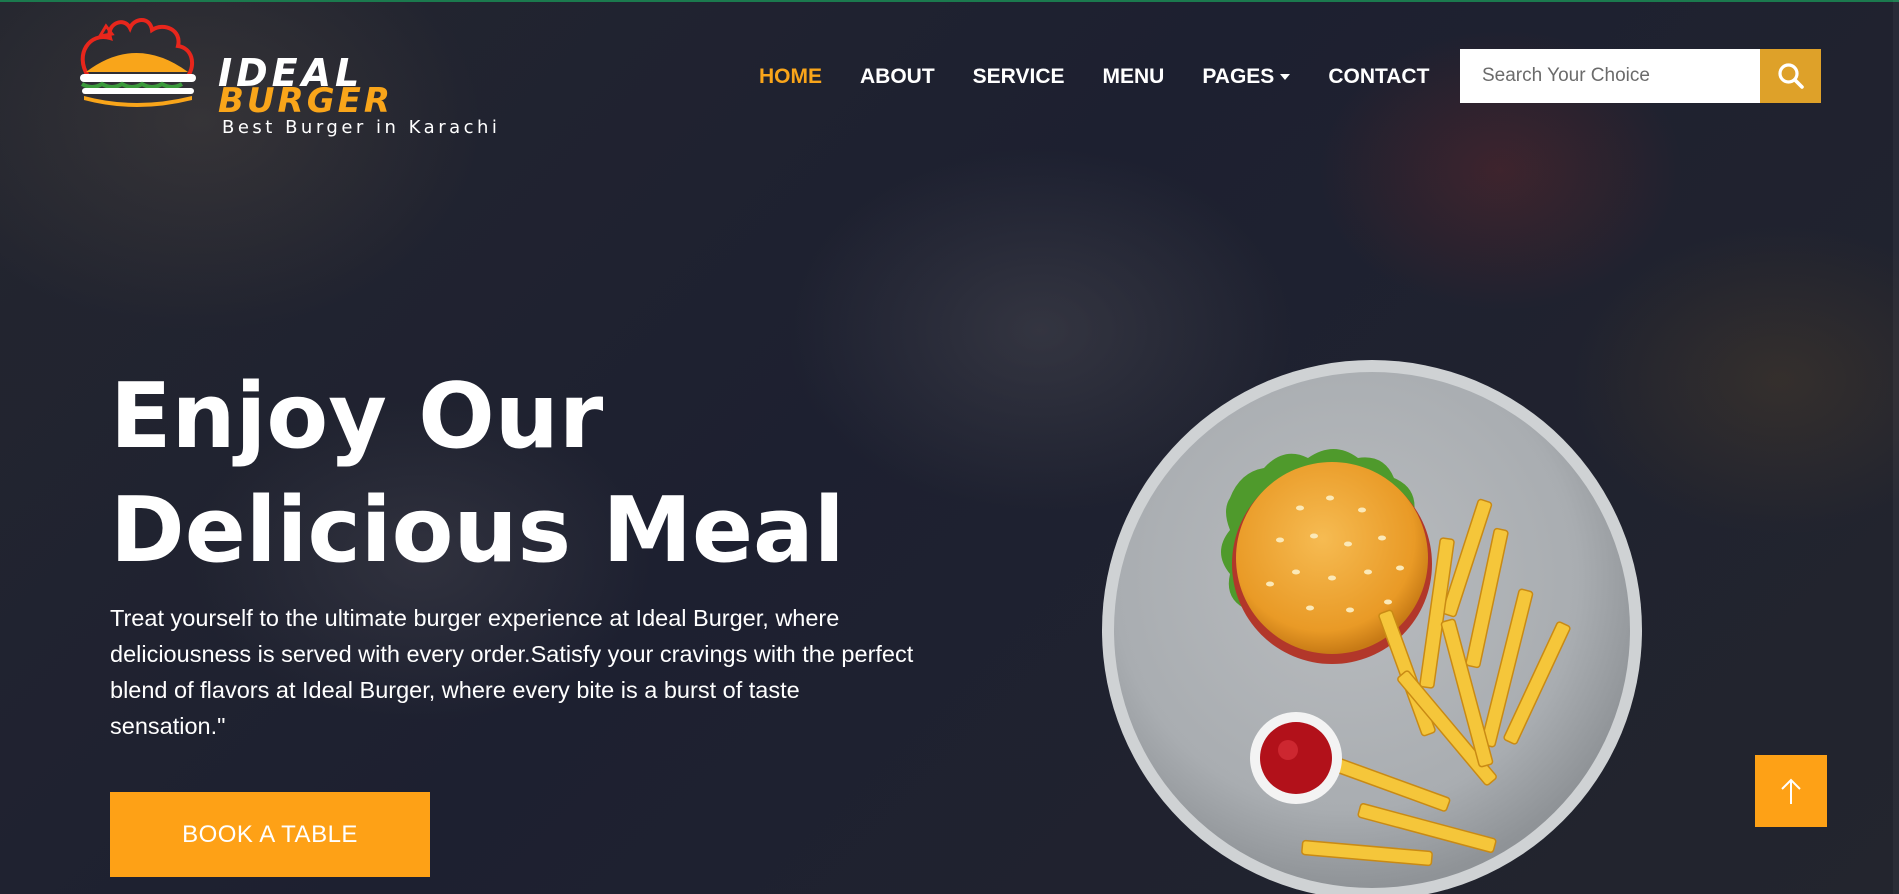 This screenshot has width=1899, height=894. What do you see at coordinates (477, 530) in the screenshot?
I see `hero-title-line2: Delicious Meal` at bounding box center [477, 530].